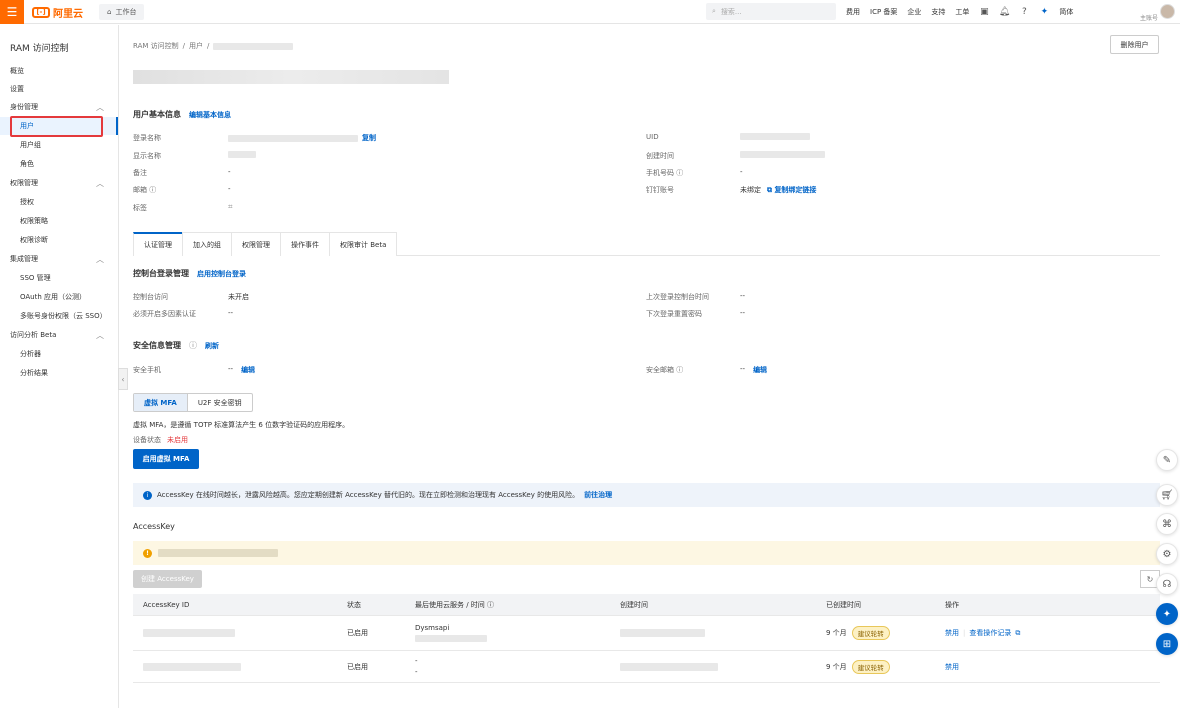 This screenshot has height=708, width=1180. Describe the element at coordinates (59, 202) in the screenshot. I see `sidebar-item-grant: 授权` at that location.